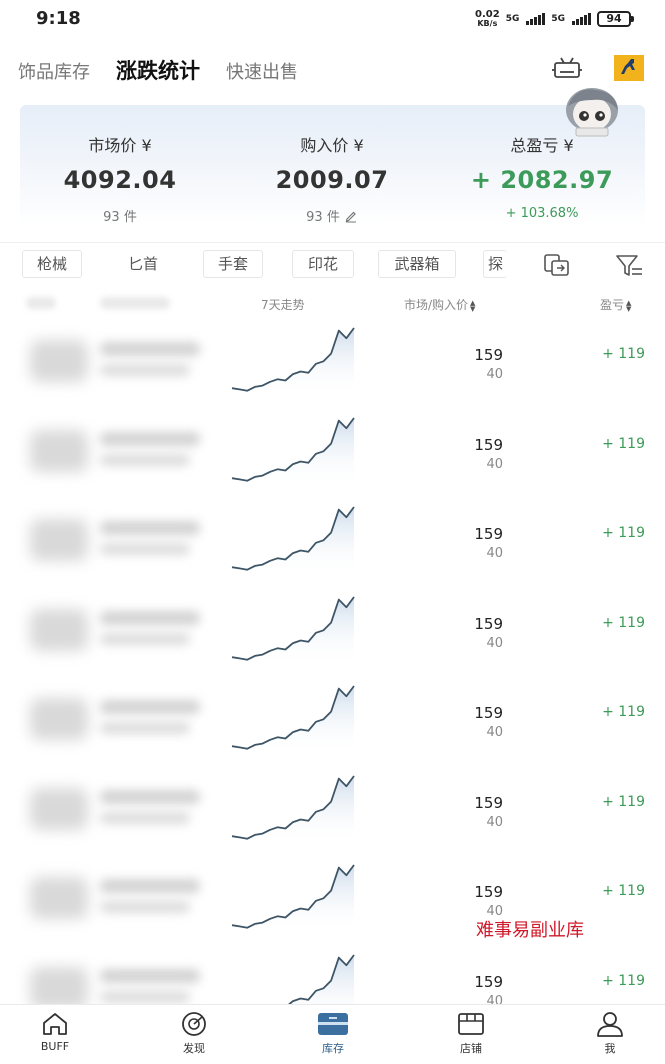 Image resolution: width=665 pixels, height=1064 pixels. What do you see at coordinates (471, 1048) in the screenshot?
I see `nav-label-shop: 店铺` at bounding box center [471, 1048].